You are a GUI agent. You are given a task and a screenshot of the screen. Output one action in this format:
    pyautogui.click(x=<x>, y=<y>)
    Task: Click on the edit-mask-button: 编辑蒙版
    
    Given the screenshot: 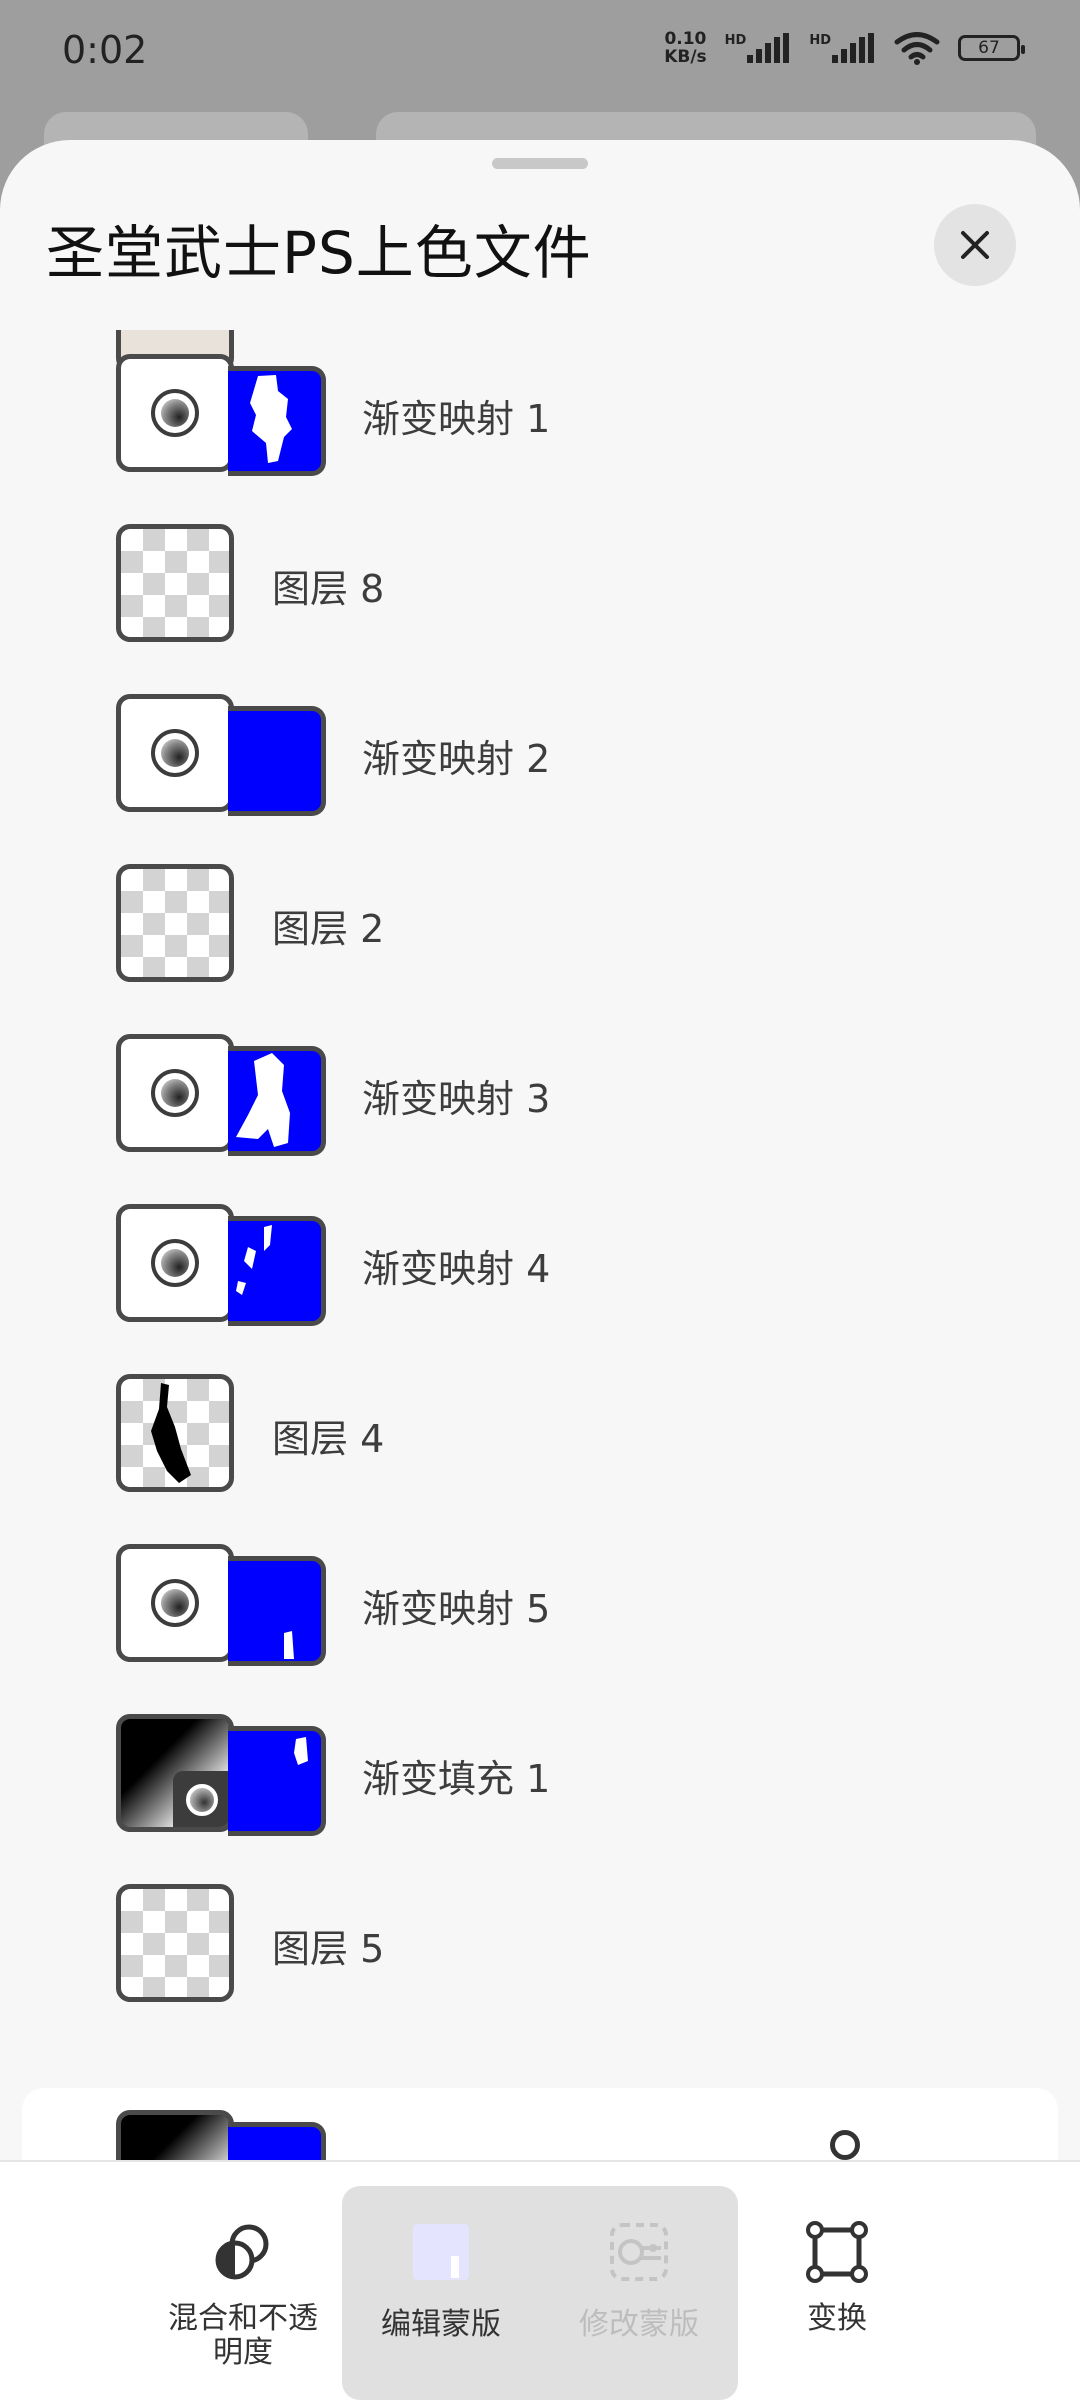 What is the action you would take?
    pyautogui.click(x=441, y=2276)
    